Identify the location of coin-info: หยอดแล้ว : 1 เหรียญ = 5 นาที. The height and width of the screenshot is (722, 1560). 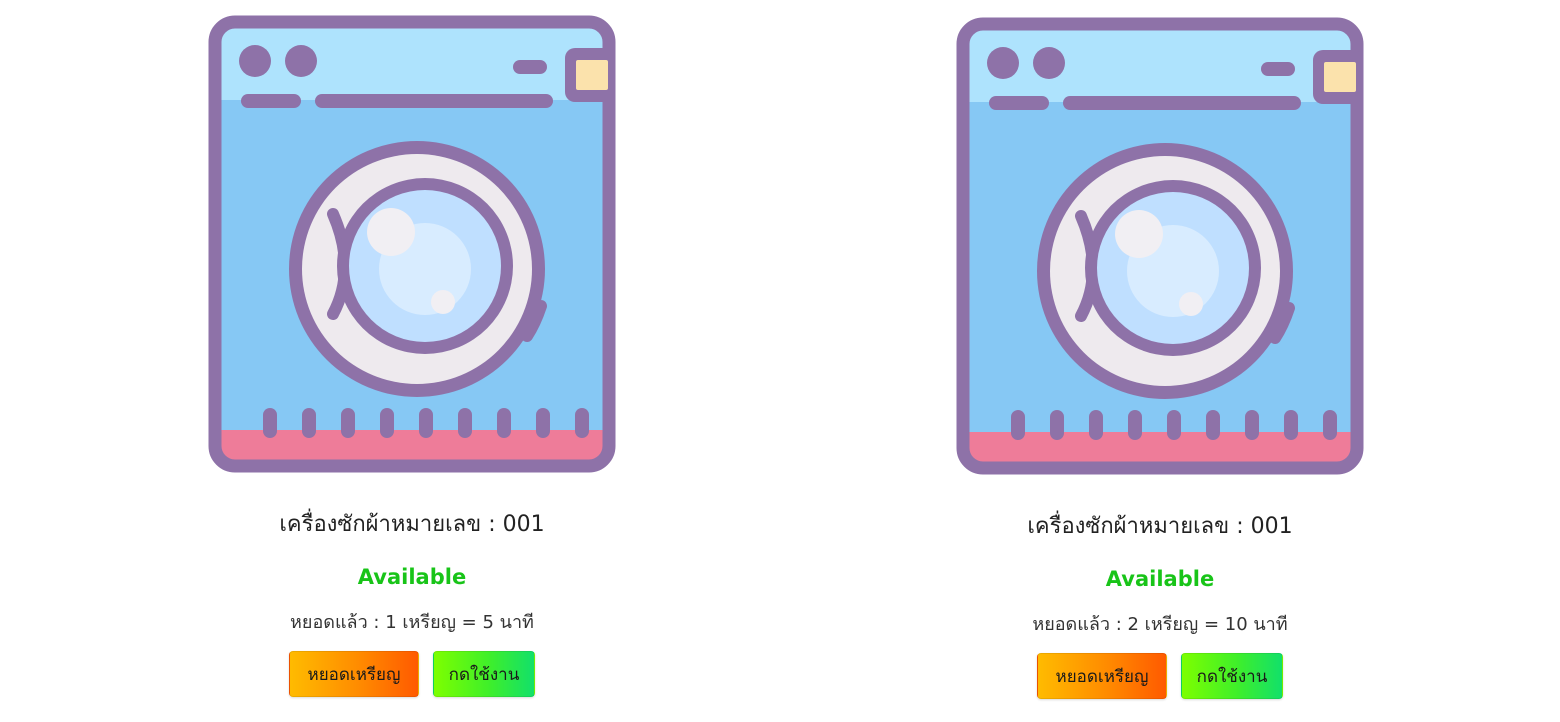
(412, 622).